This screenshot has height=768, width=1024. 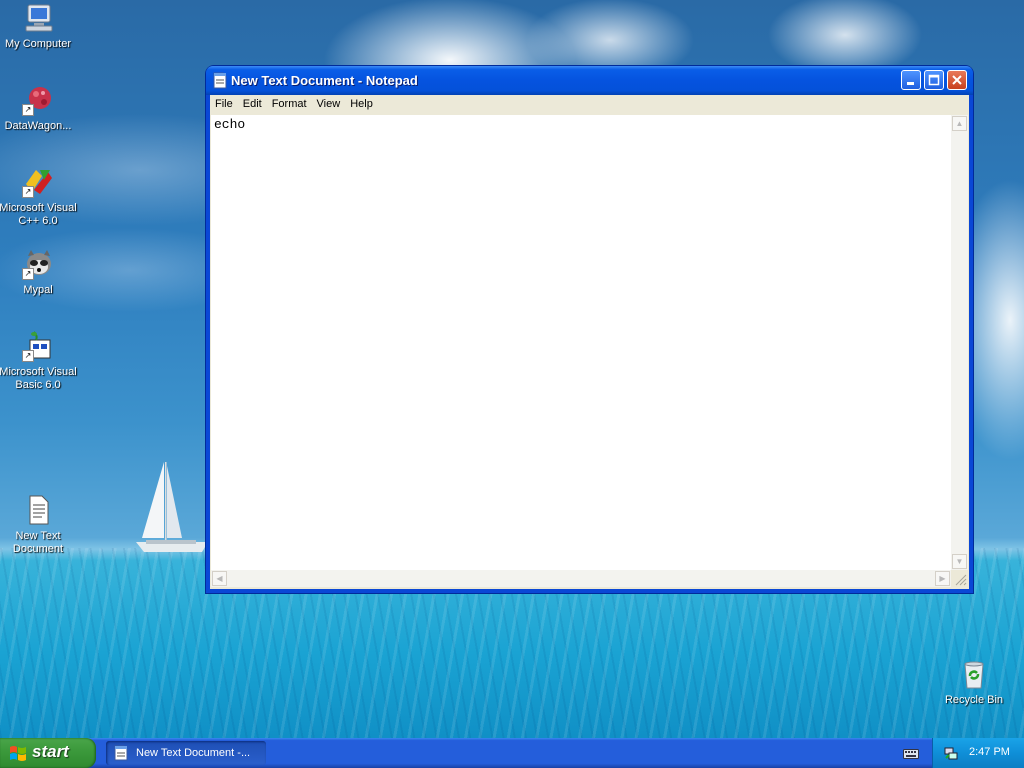 What do you see at coordinates (40, 272) in the screenshot?
I see `desktop-icon-mypal: ↗ Mypal` at bounding box center [40, 272].